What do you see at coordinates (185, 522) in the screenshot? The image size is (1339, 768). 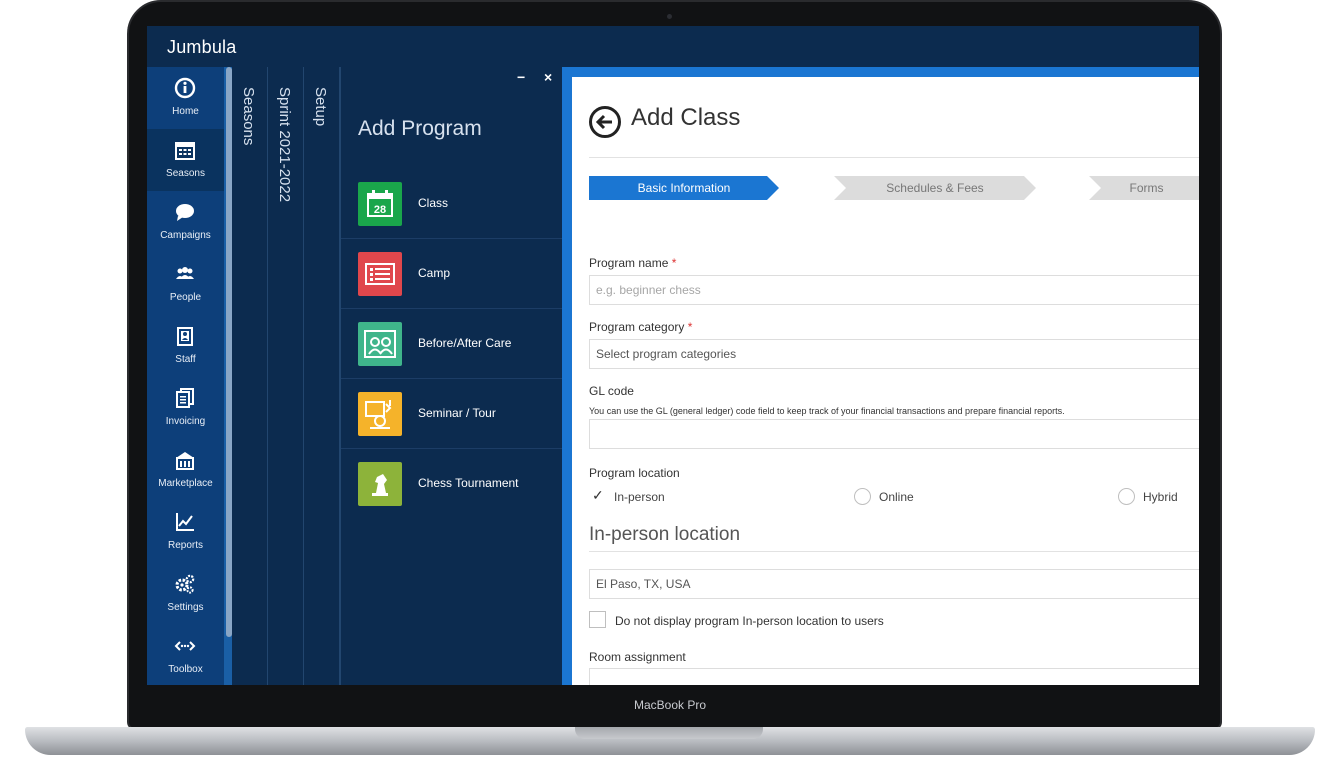 I see `chart-line-icon` at bounding box center [185, 522].